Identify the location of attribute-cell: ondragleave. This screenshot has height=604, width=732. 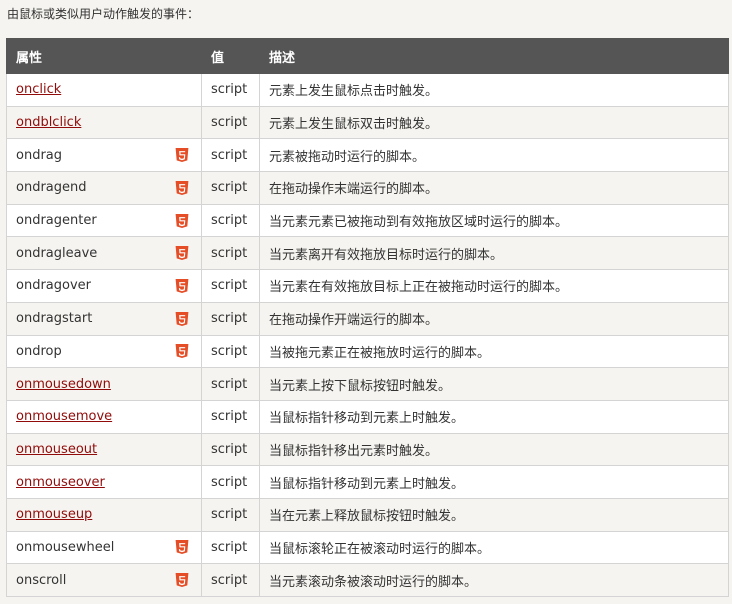
(104, 253).